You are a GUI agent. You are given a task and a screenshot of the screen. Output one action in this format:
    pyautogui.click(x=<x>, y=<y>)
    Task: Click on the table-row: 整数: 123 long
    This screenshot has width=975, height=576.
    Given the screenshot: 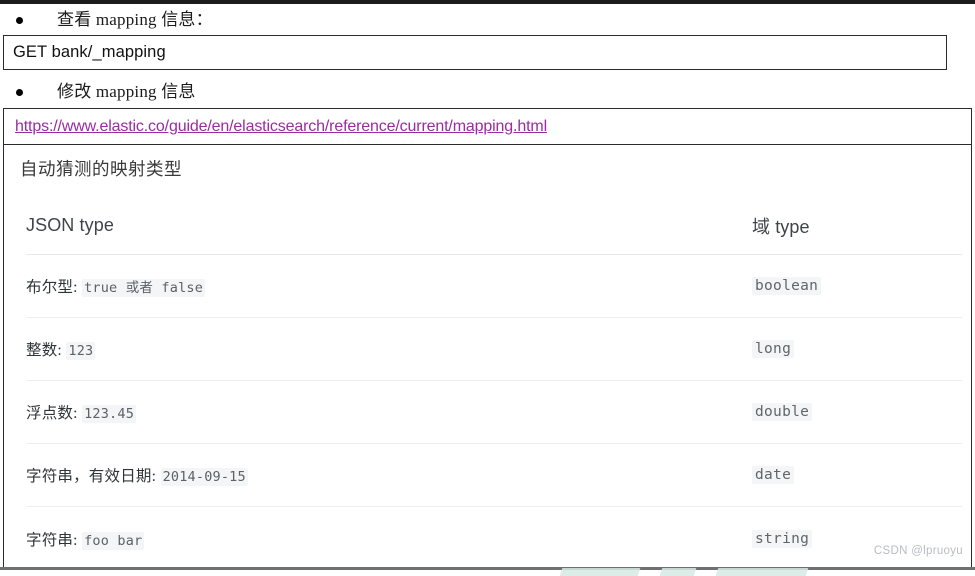 What is the action you would take?
    pyautogui.click(x=494, y=349)
    